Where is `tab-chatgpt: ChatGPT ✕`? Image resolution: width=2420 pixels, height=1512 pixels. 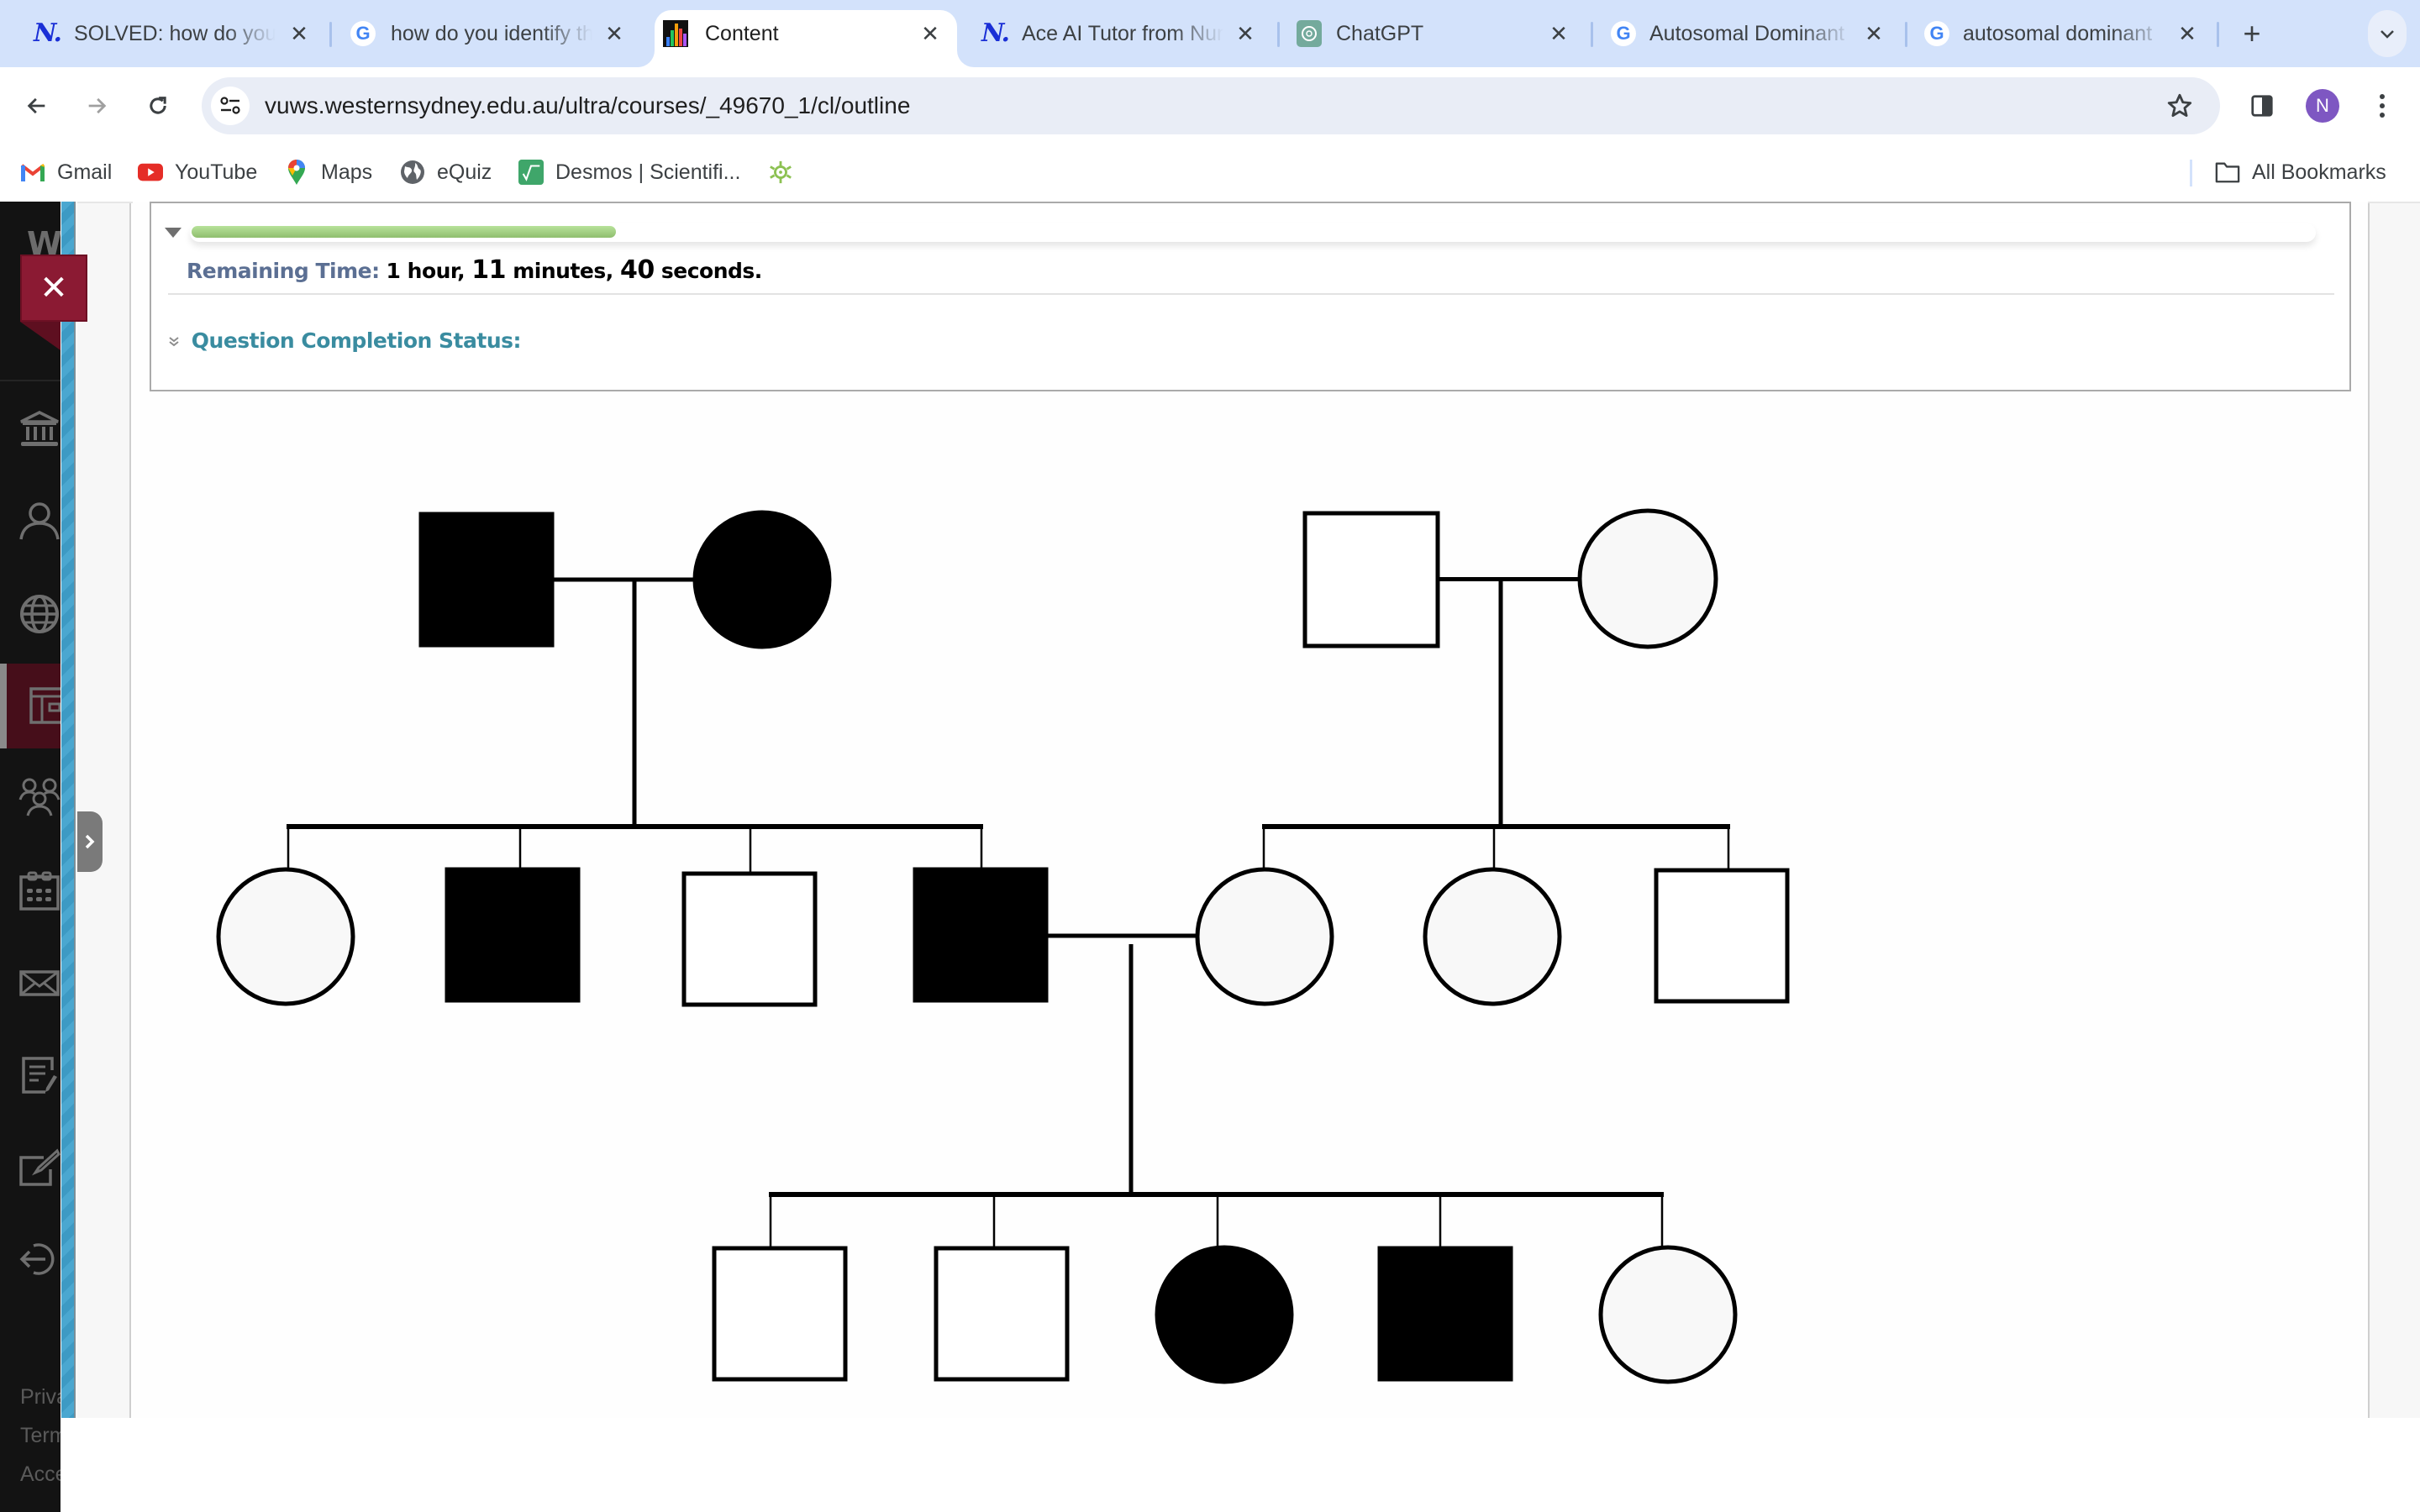 tab-chatgpt: ChatGPT ✕ is located at coordinates (1438, 33).